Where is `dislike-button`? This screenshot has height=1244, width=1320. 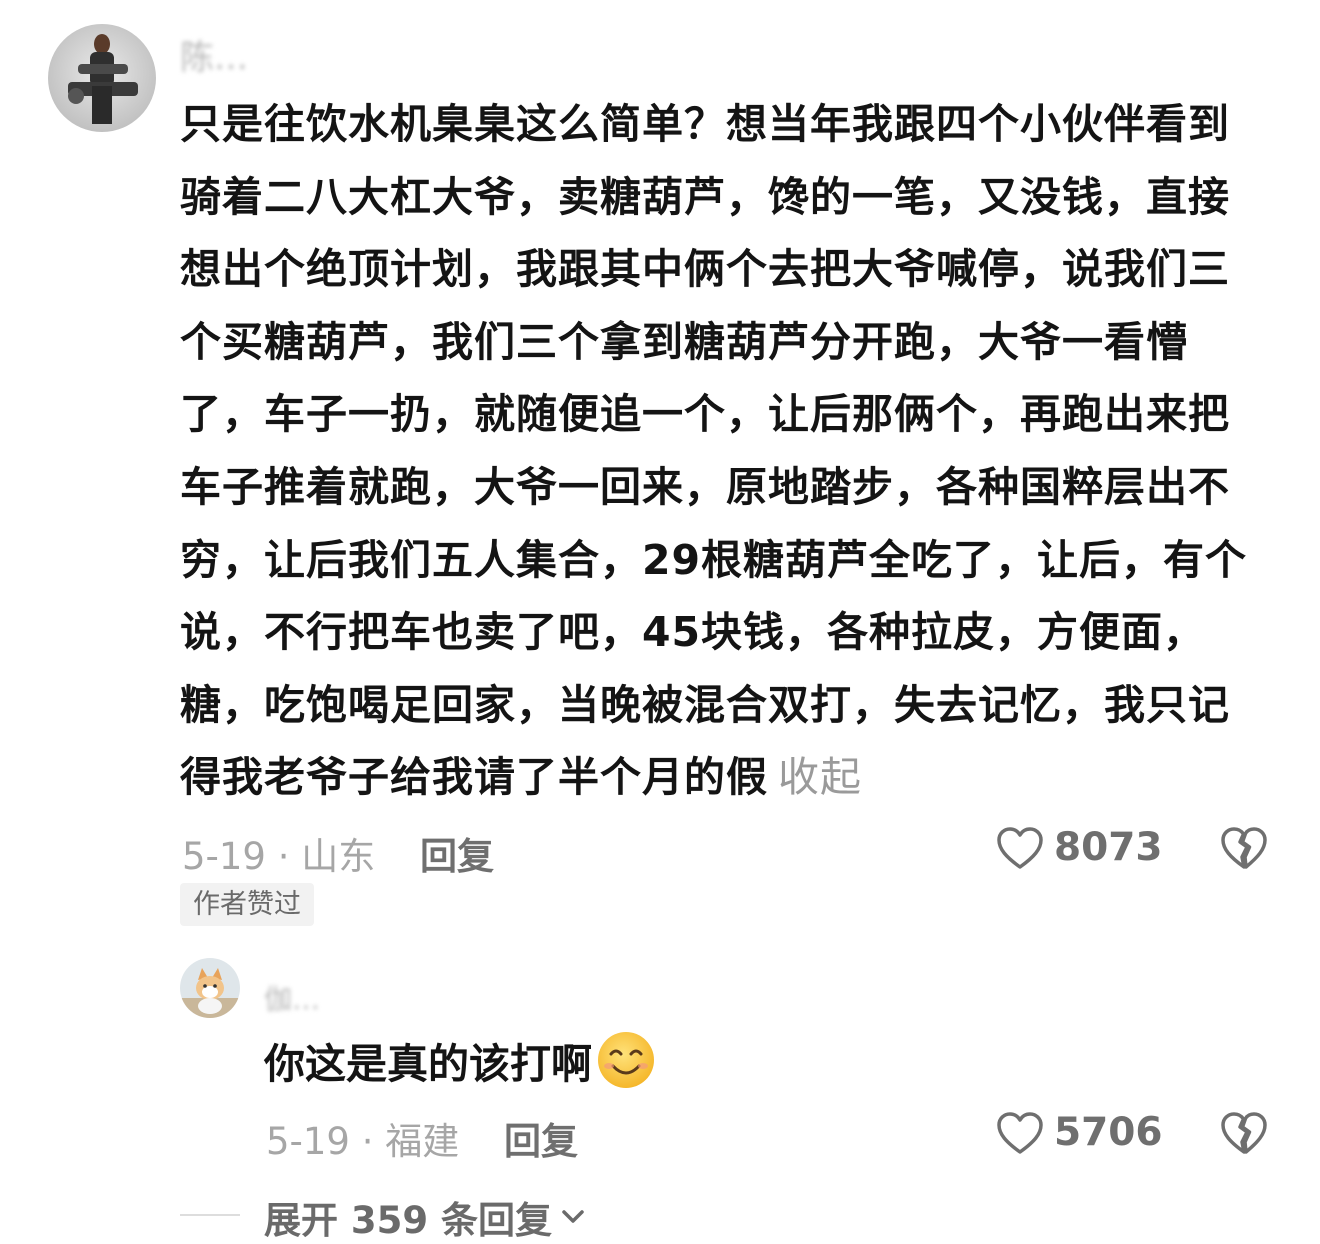 dislike-button is located at coordinates (1244, 850).